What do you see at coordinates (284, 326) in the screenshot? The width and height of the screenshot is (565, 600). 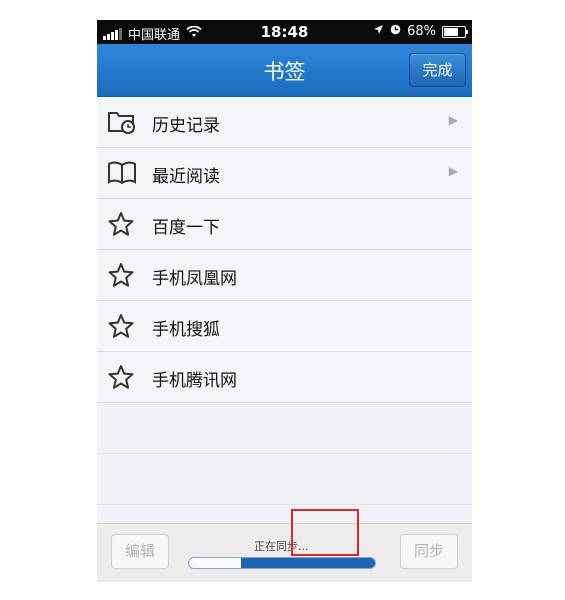 I see `list-item-sohu: 手机搜狐` at bounding box center [284, 326].